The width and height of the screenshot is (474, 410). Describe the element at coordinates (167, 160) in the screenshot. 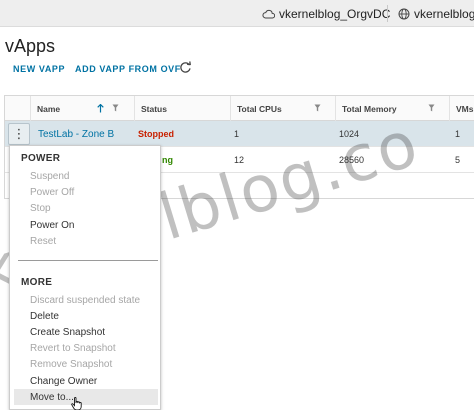

I see `status-cell: ng` at that location.